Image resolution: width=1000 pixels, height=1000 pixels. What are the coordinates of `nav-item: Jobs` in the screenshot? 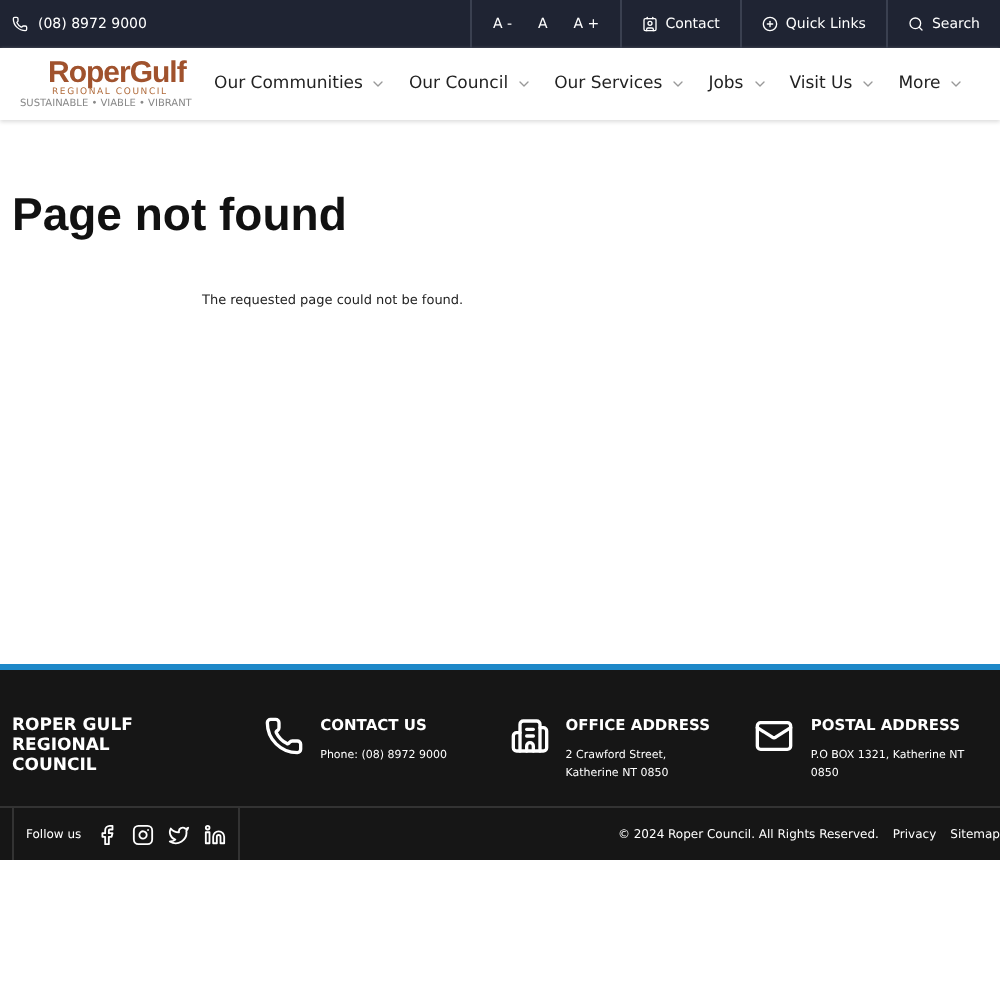 It's located at (738, 84).